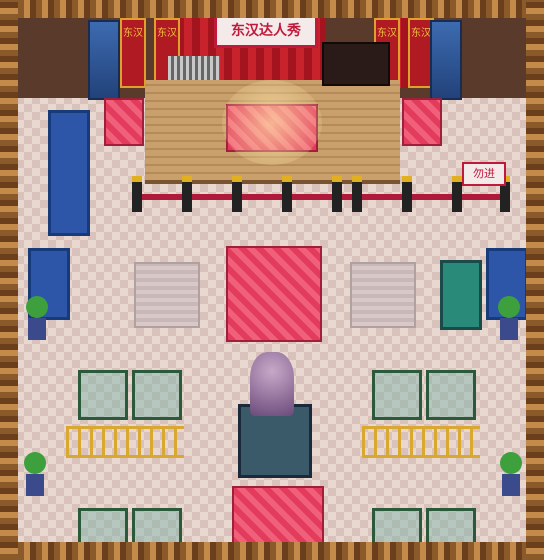  I want to click on left-border, so click(9, 280).